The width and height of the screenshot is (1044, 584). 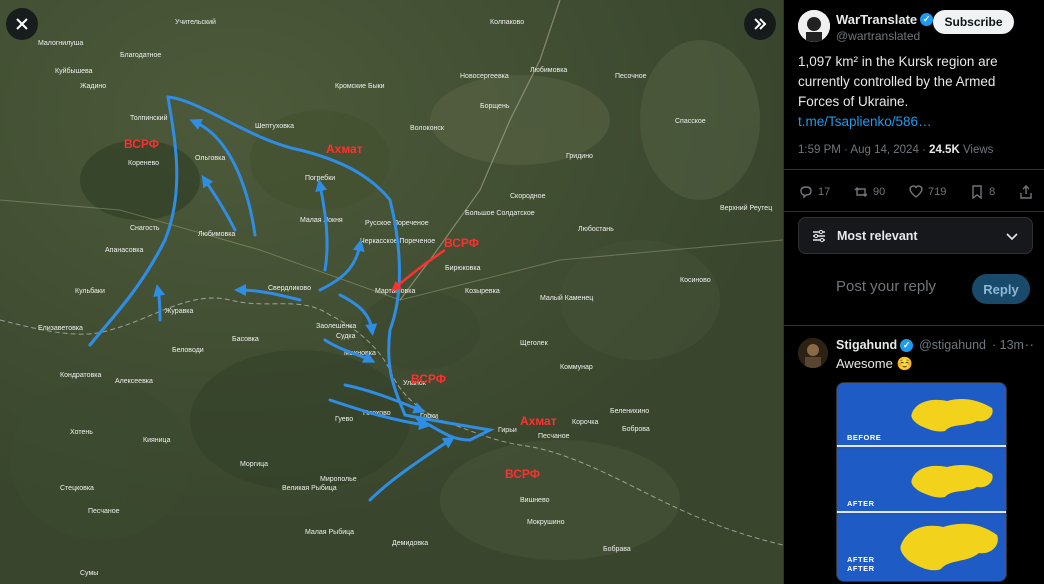 What do you see at coordinates (254, 464) in the screenshot?
I see `place-label: Моргица` at bounding box center [254, 464].